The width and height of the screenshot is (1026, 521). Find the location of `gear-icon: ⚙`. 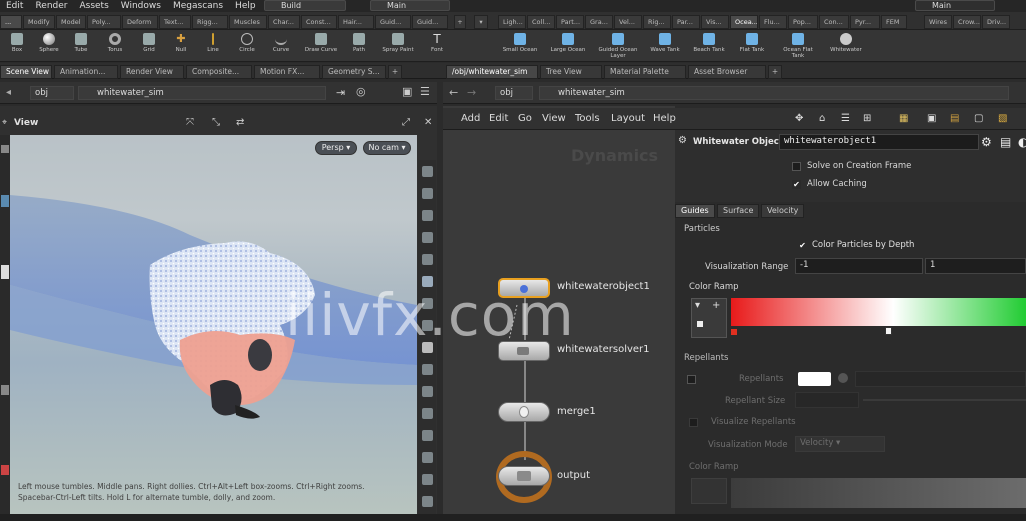

gear-icon: ⚙ is located at coordinates (682, 140).